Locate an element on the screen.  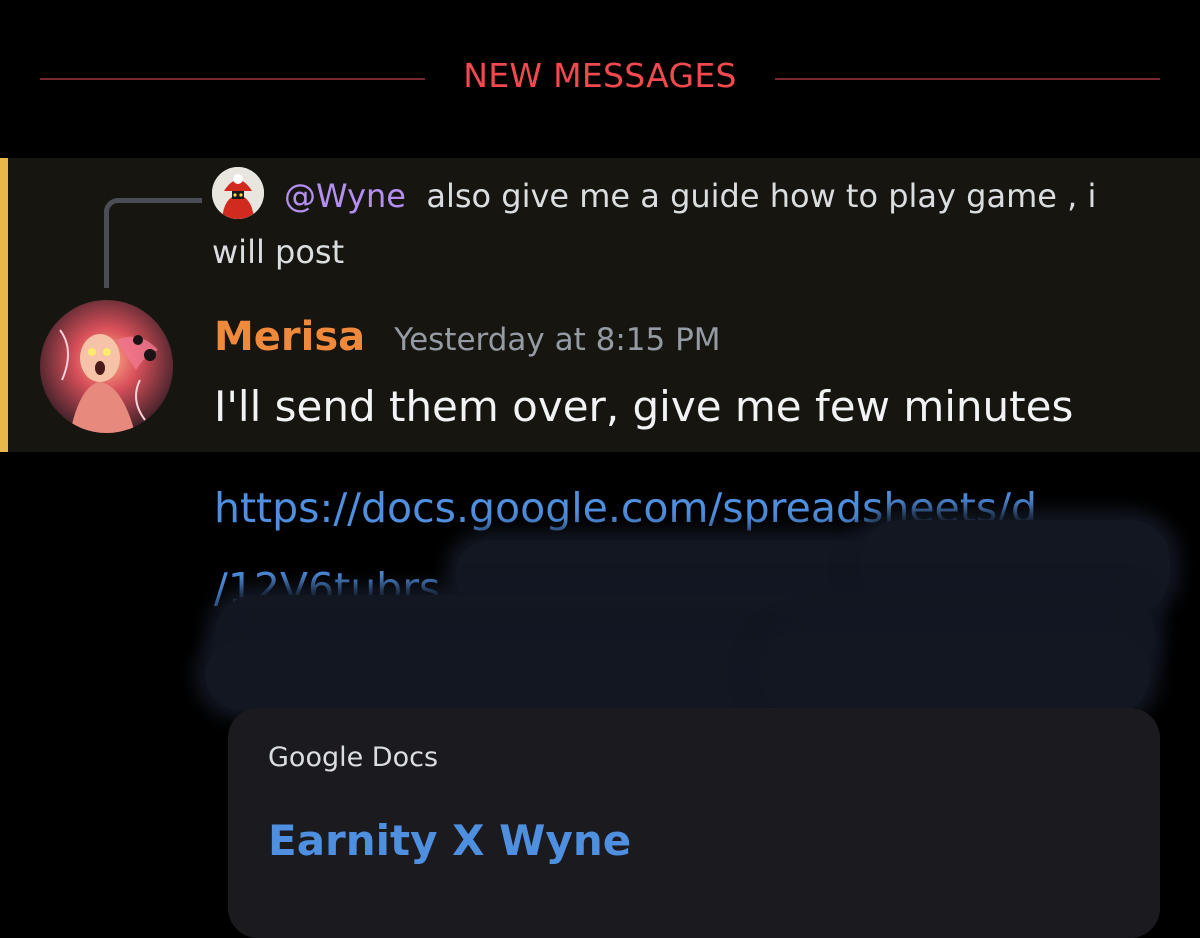
embed-title: Earnity X Wyne is located at coordinates (449, 840).